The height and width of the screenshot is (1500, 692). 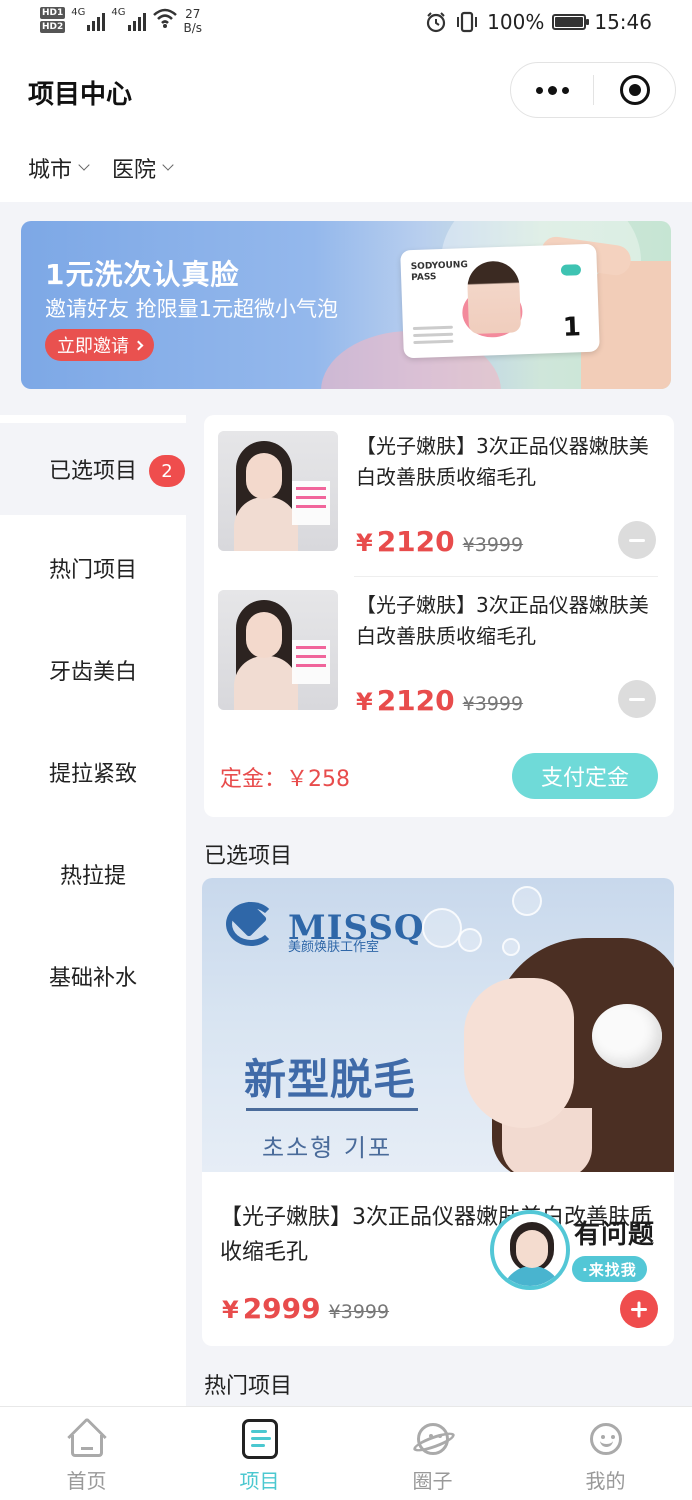 What do you see at coordinates (334, 947) in the screenshot?
I see `brand-subtitle: 美颜焕肤工作室` at bounding box center [334, 947].